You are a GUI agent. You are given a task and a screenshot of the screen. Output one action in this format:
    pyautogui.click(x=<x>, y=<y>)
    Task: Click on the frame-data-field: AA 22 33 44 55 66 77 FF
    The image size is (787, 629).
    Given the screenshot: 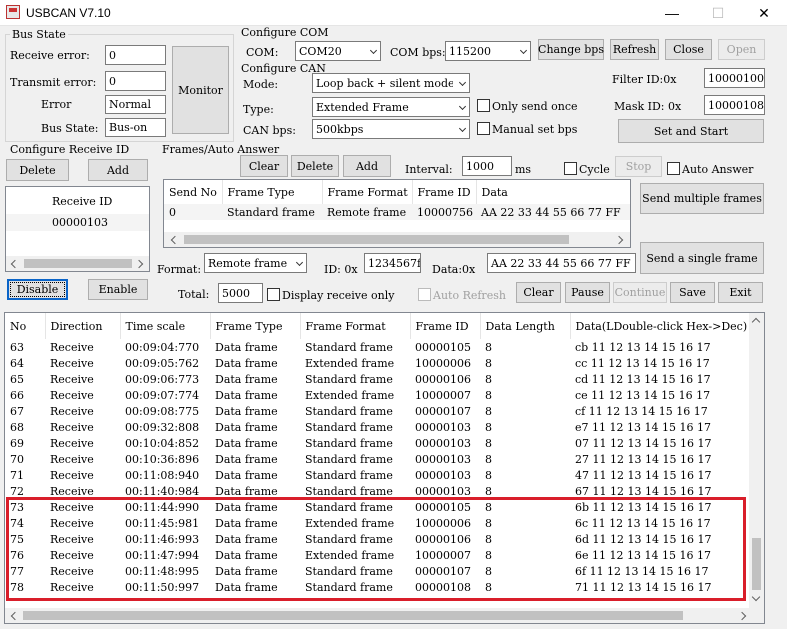 What is the action you would take?
    pyautogui.click(x=561, y=263)
    